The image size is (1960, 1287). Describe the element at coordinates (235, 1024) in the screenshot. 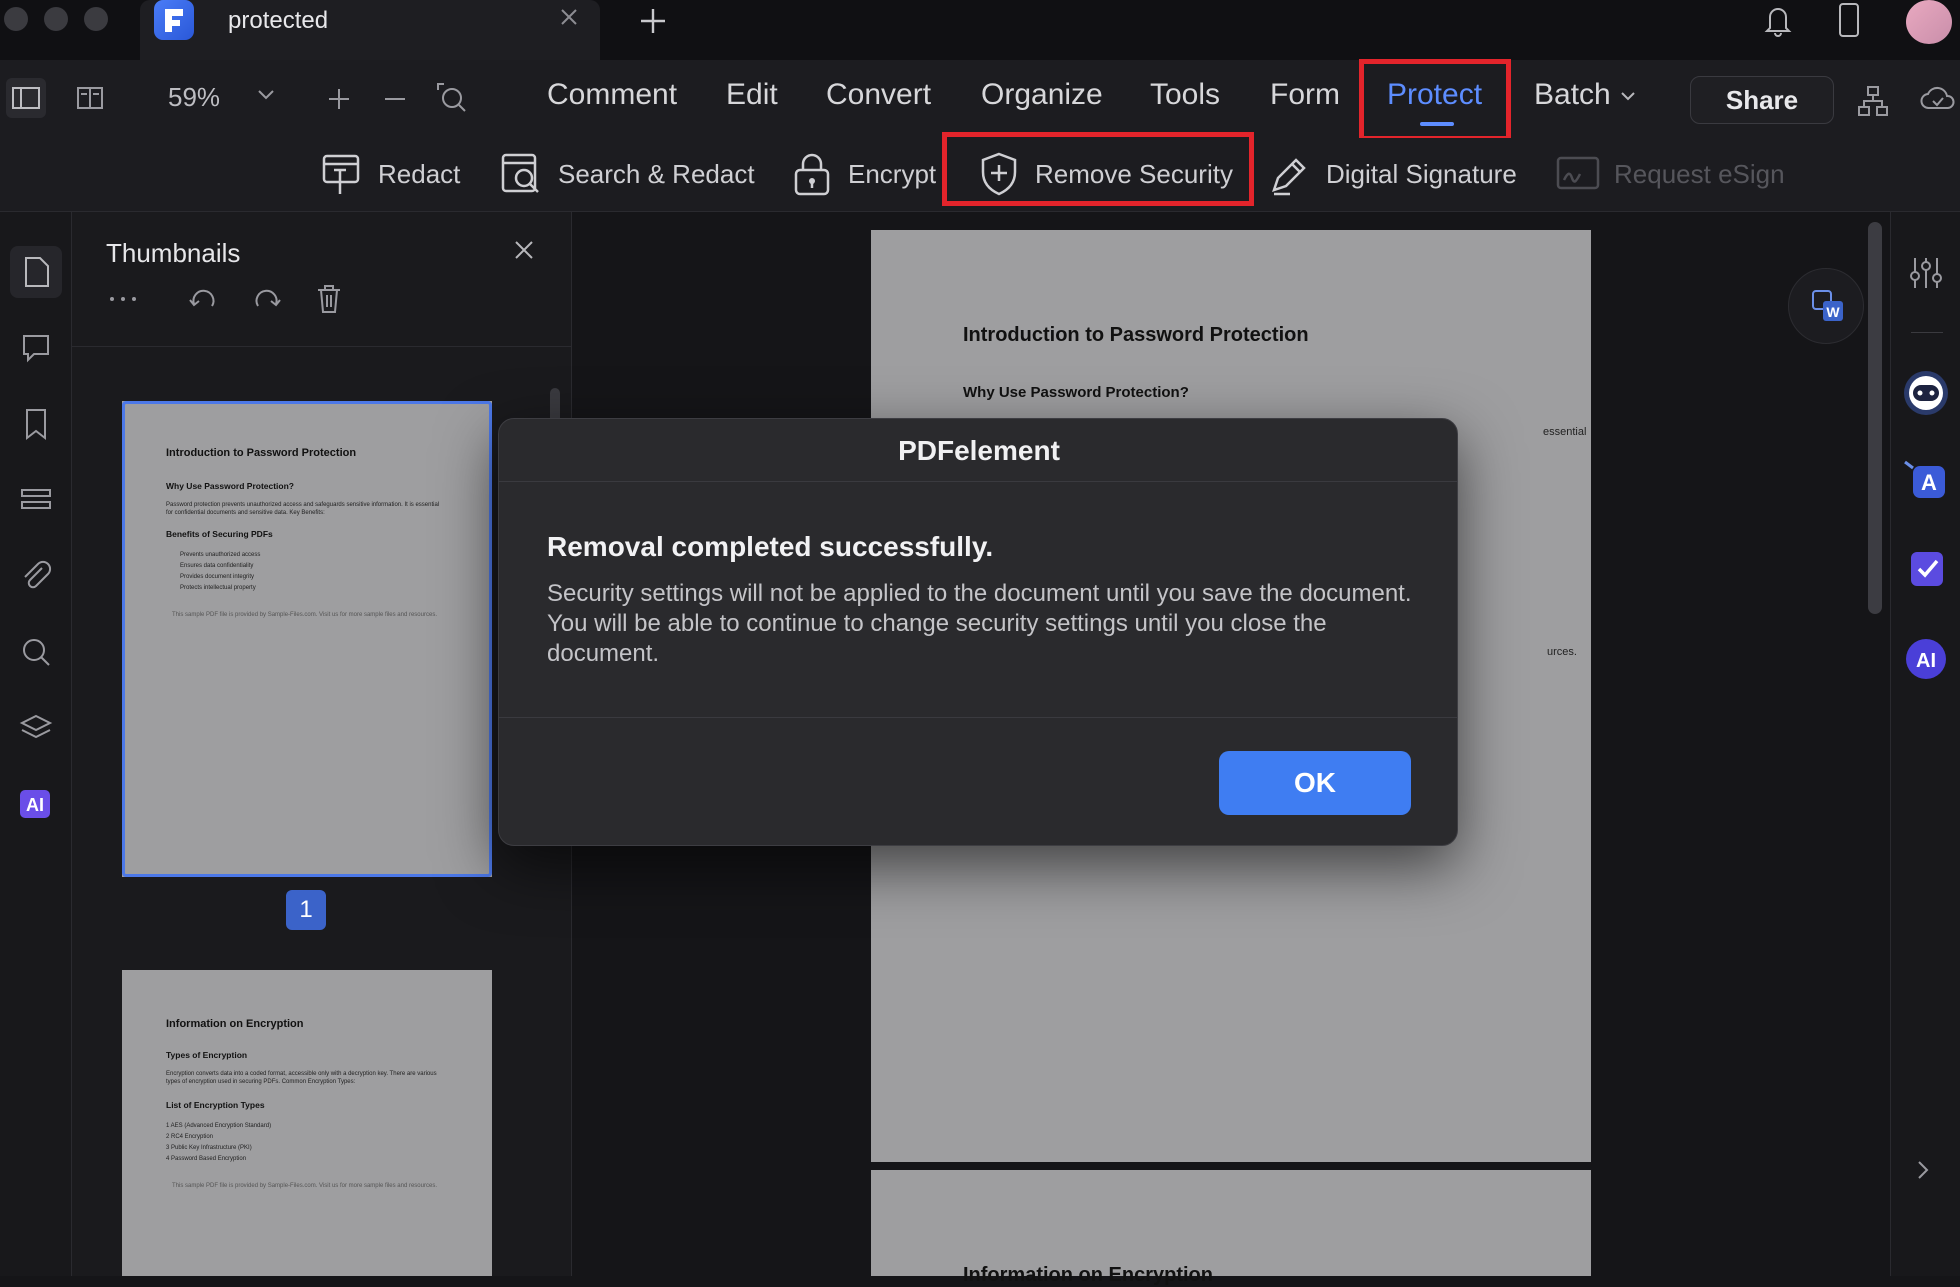

I see `thumb2-title: Information on Encryption` at that location.